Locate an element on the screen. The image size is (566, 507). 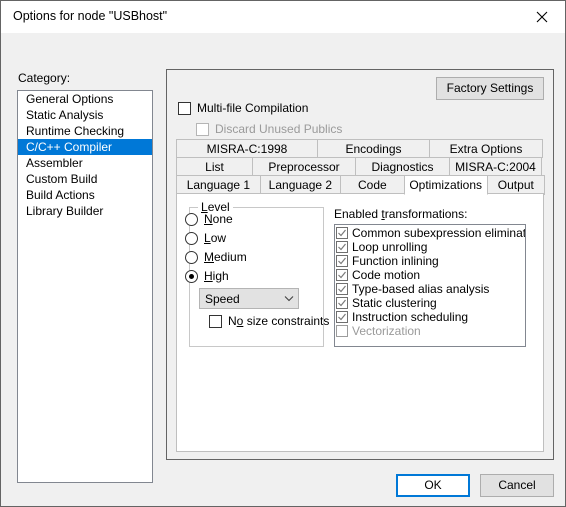
transformation-label: Common subexpression elimination is located at coordinates (439, 233).